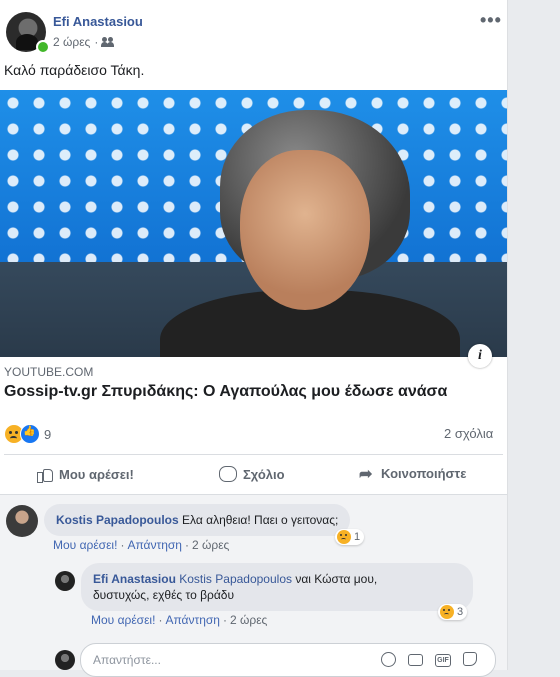 This screenshot has width=560, height=677. What do you see at coordinates (470, 659) in the screenshot?
I see `sticker-icon` at bounding box center [470, 659].